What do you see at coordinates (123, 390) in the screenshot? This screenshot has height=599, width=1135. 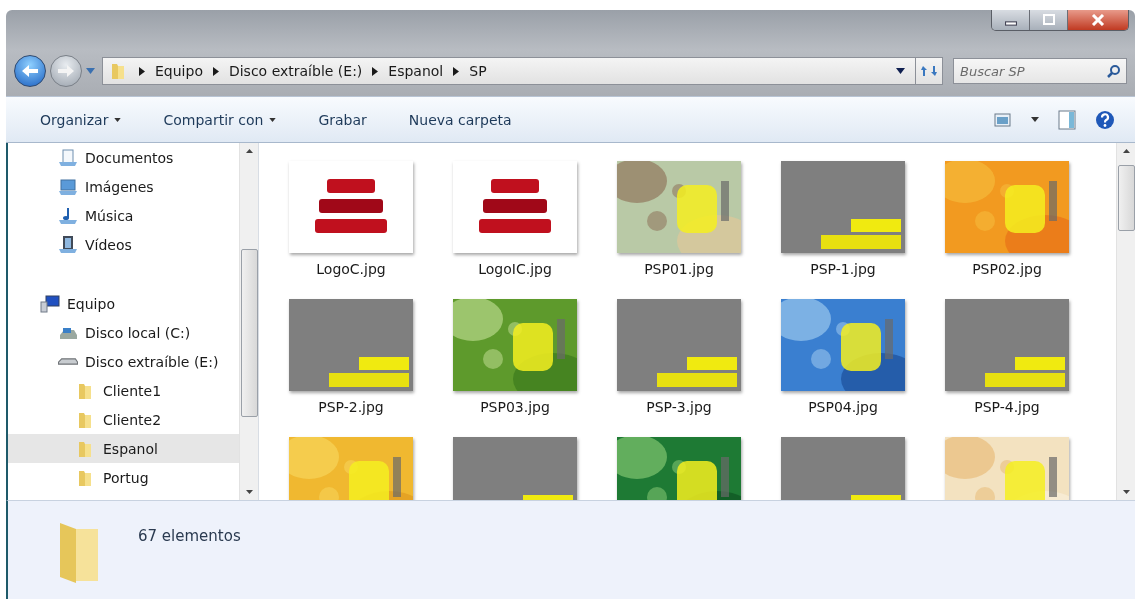 I see `nav-item: Cliente1` at bounding box center [123, 390].